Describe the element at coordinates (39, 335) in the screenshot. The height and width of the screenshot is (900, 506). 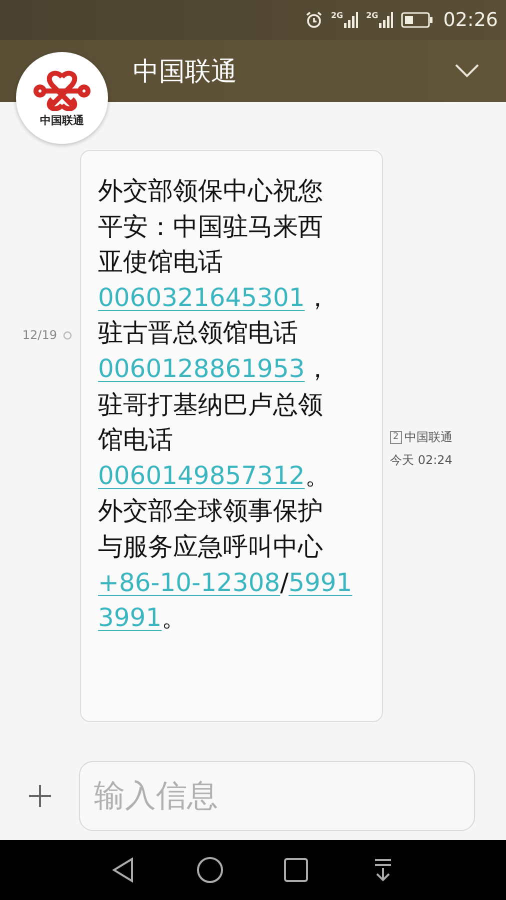
I see `message-date: 12/19` at that location.